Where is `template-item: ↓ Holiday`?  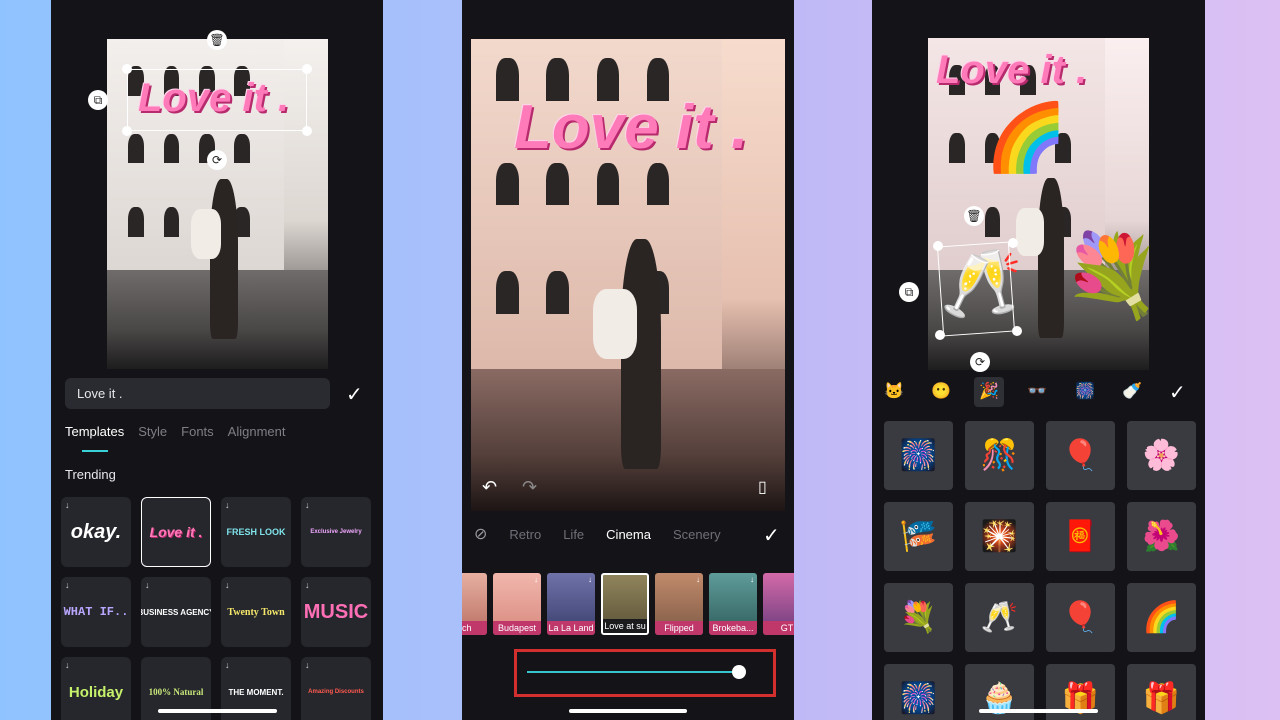
template-item: ↓ Holiday is located at coordinates (96, 688).